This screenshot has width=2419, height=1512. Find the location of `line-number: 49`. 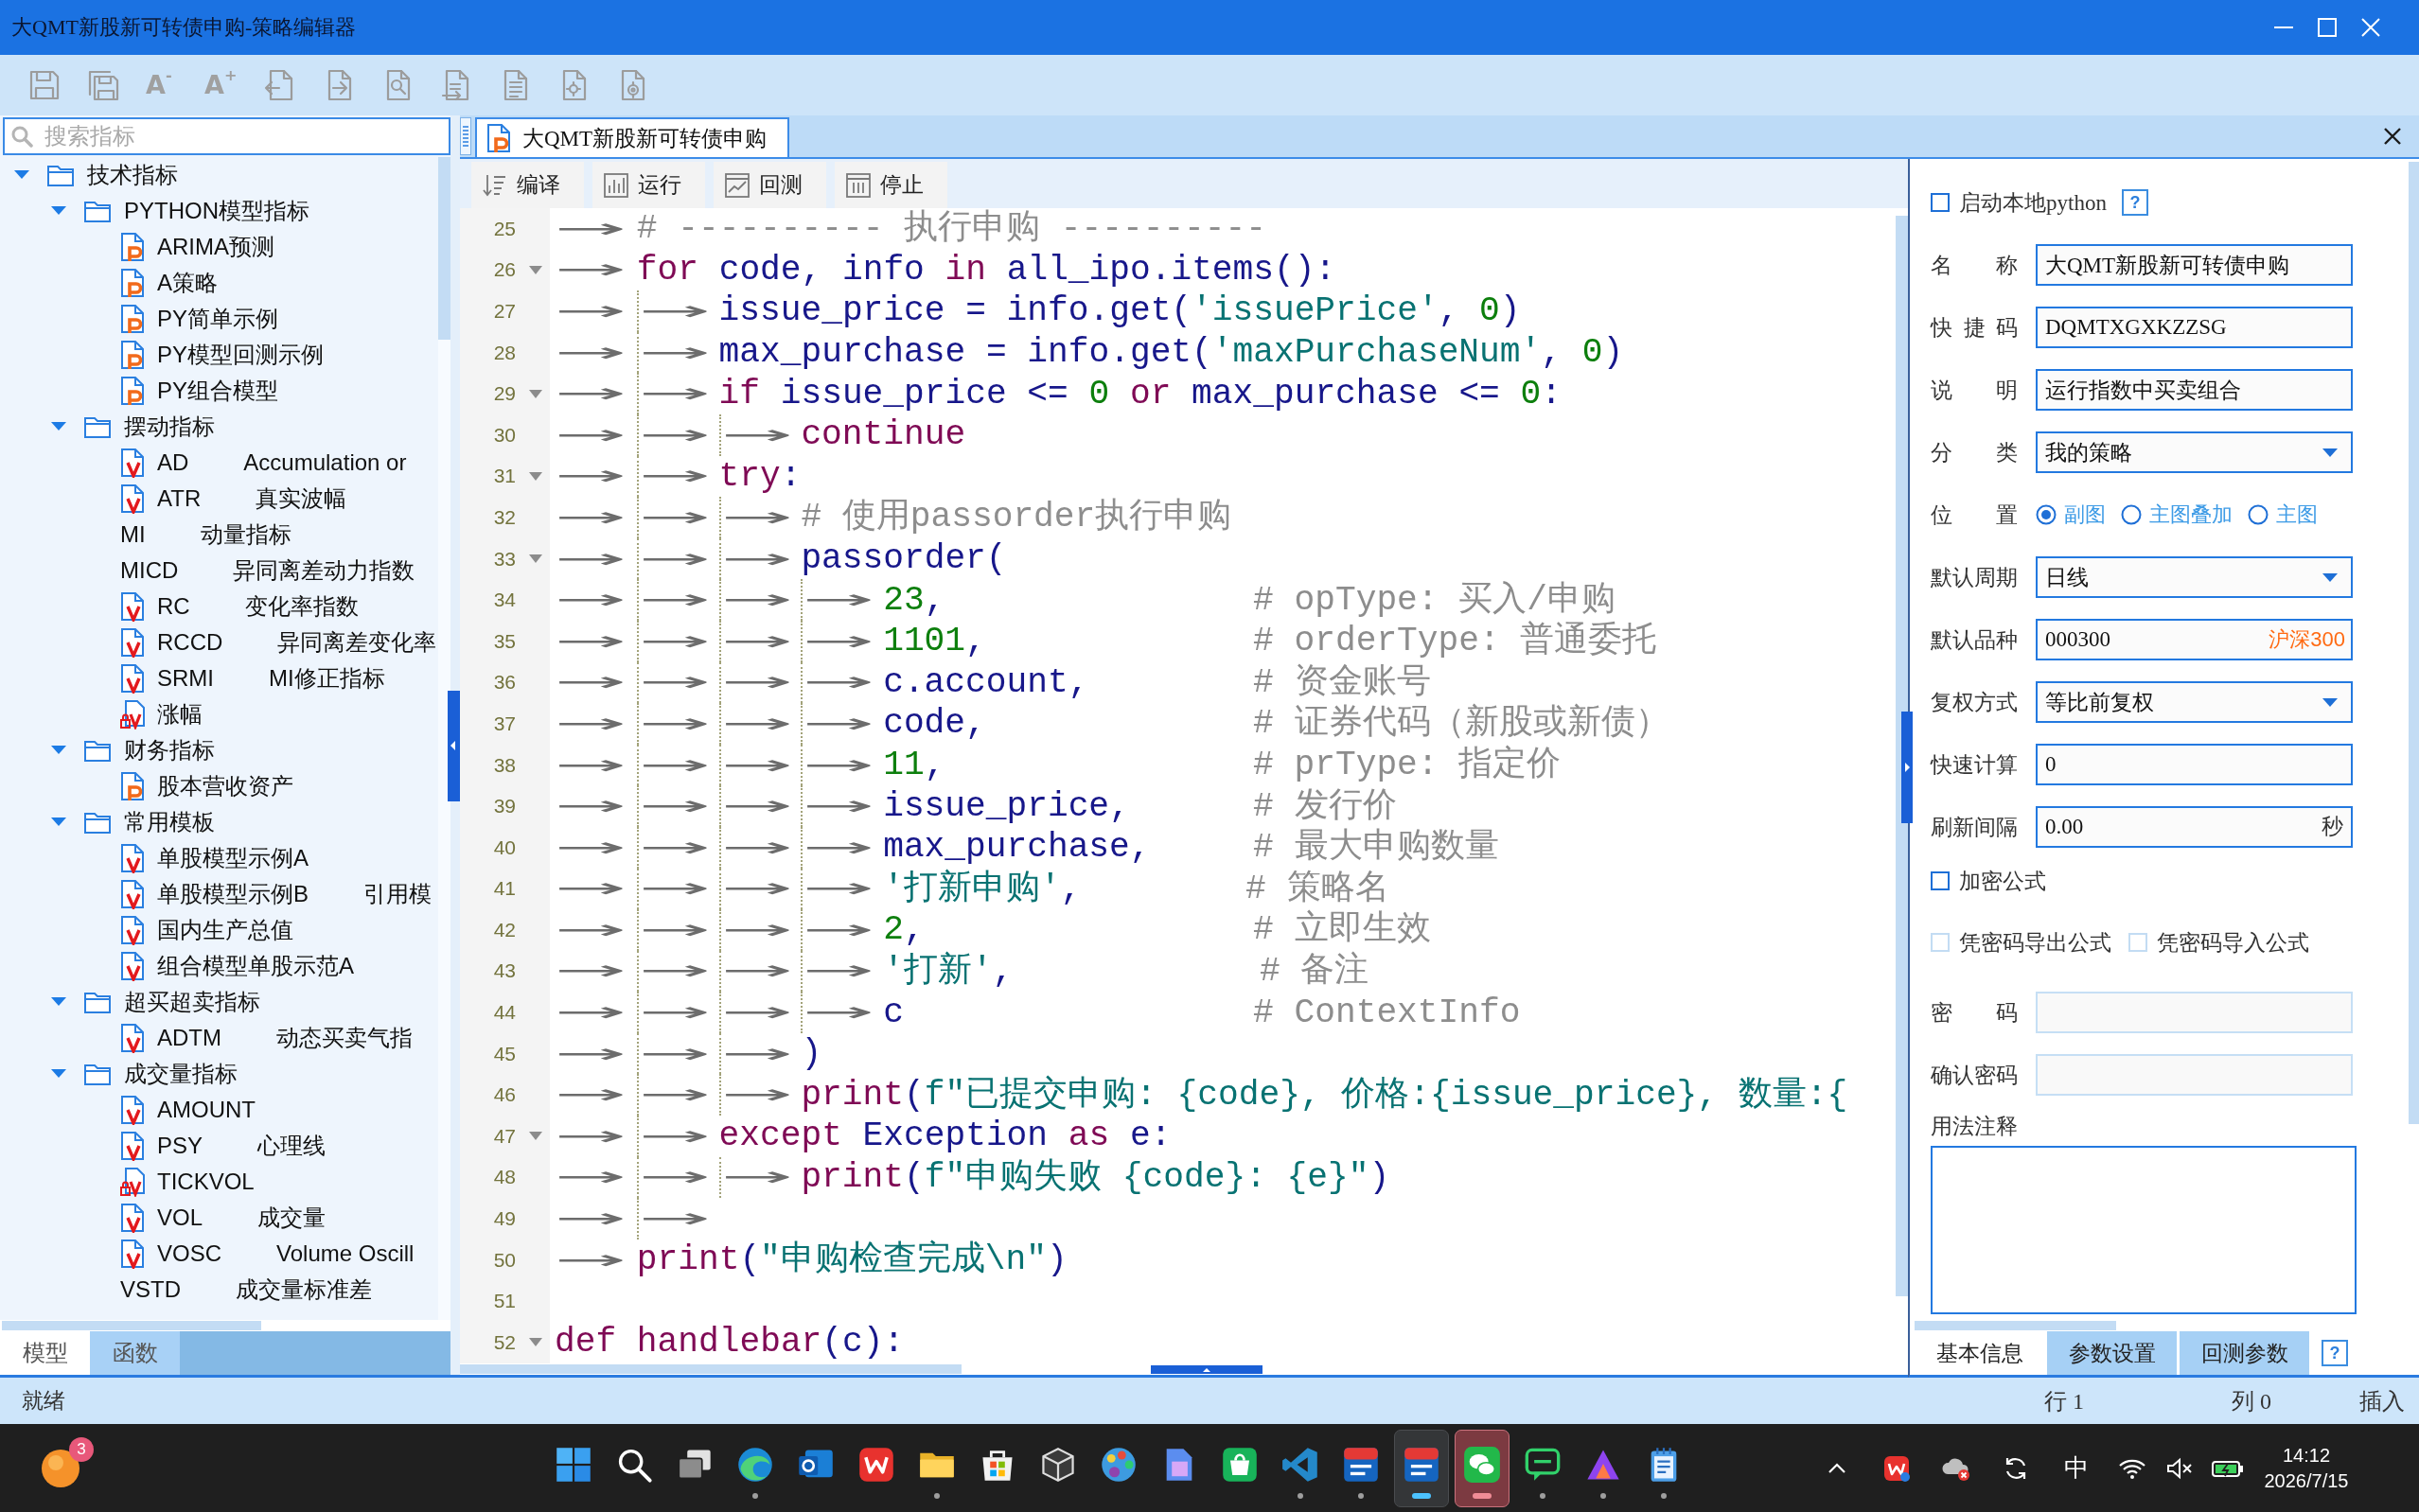

line-number: 49 is located at coordinates (504, 1219).